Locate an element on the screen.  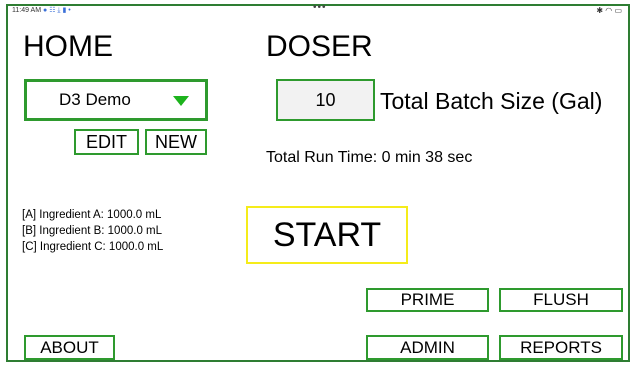
recipe-dropdown: D3 Demo is located at coordinates (116, 100).